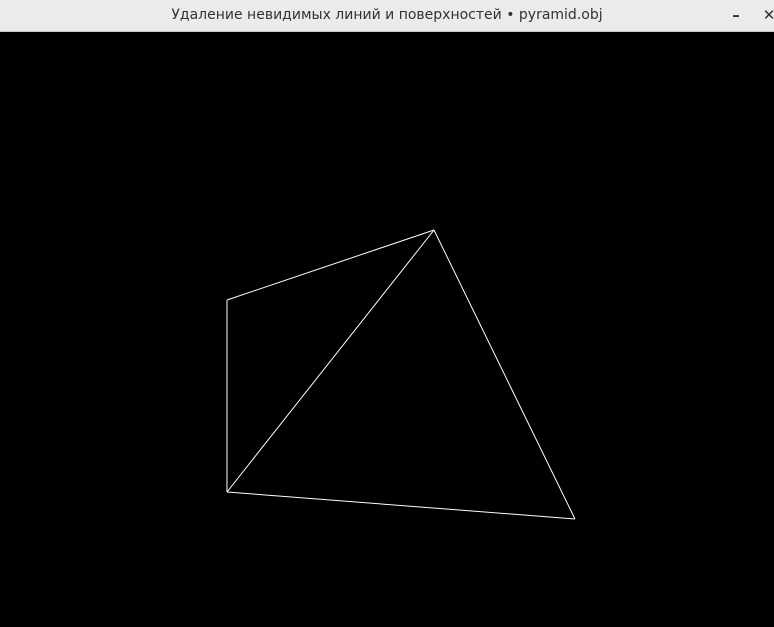 The height and width of the screenshot is (627, 774). I want to click on close-button: ✕, so click(765, 15).